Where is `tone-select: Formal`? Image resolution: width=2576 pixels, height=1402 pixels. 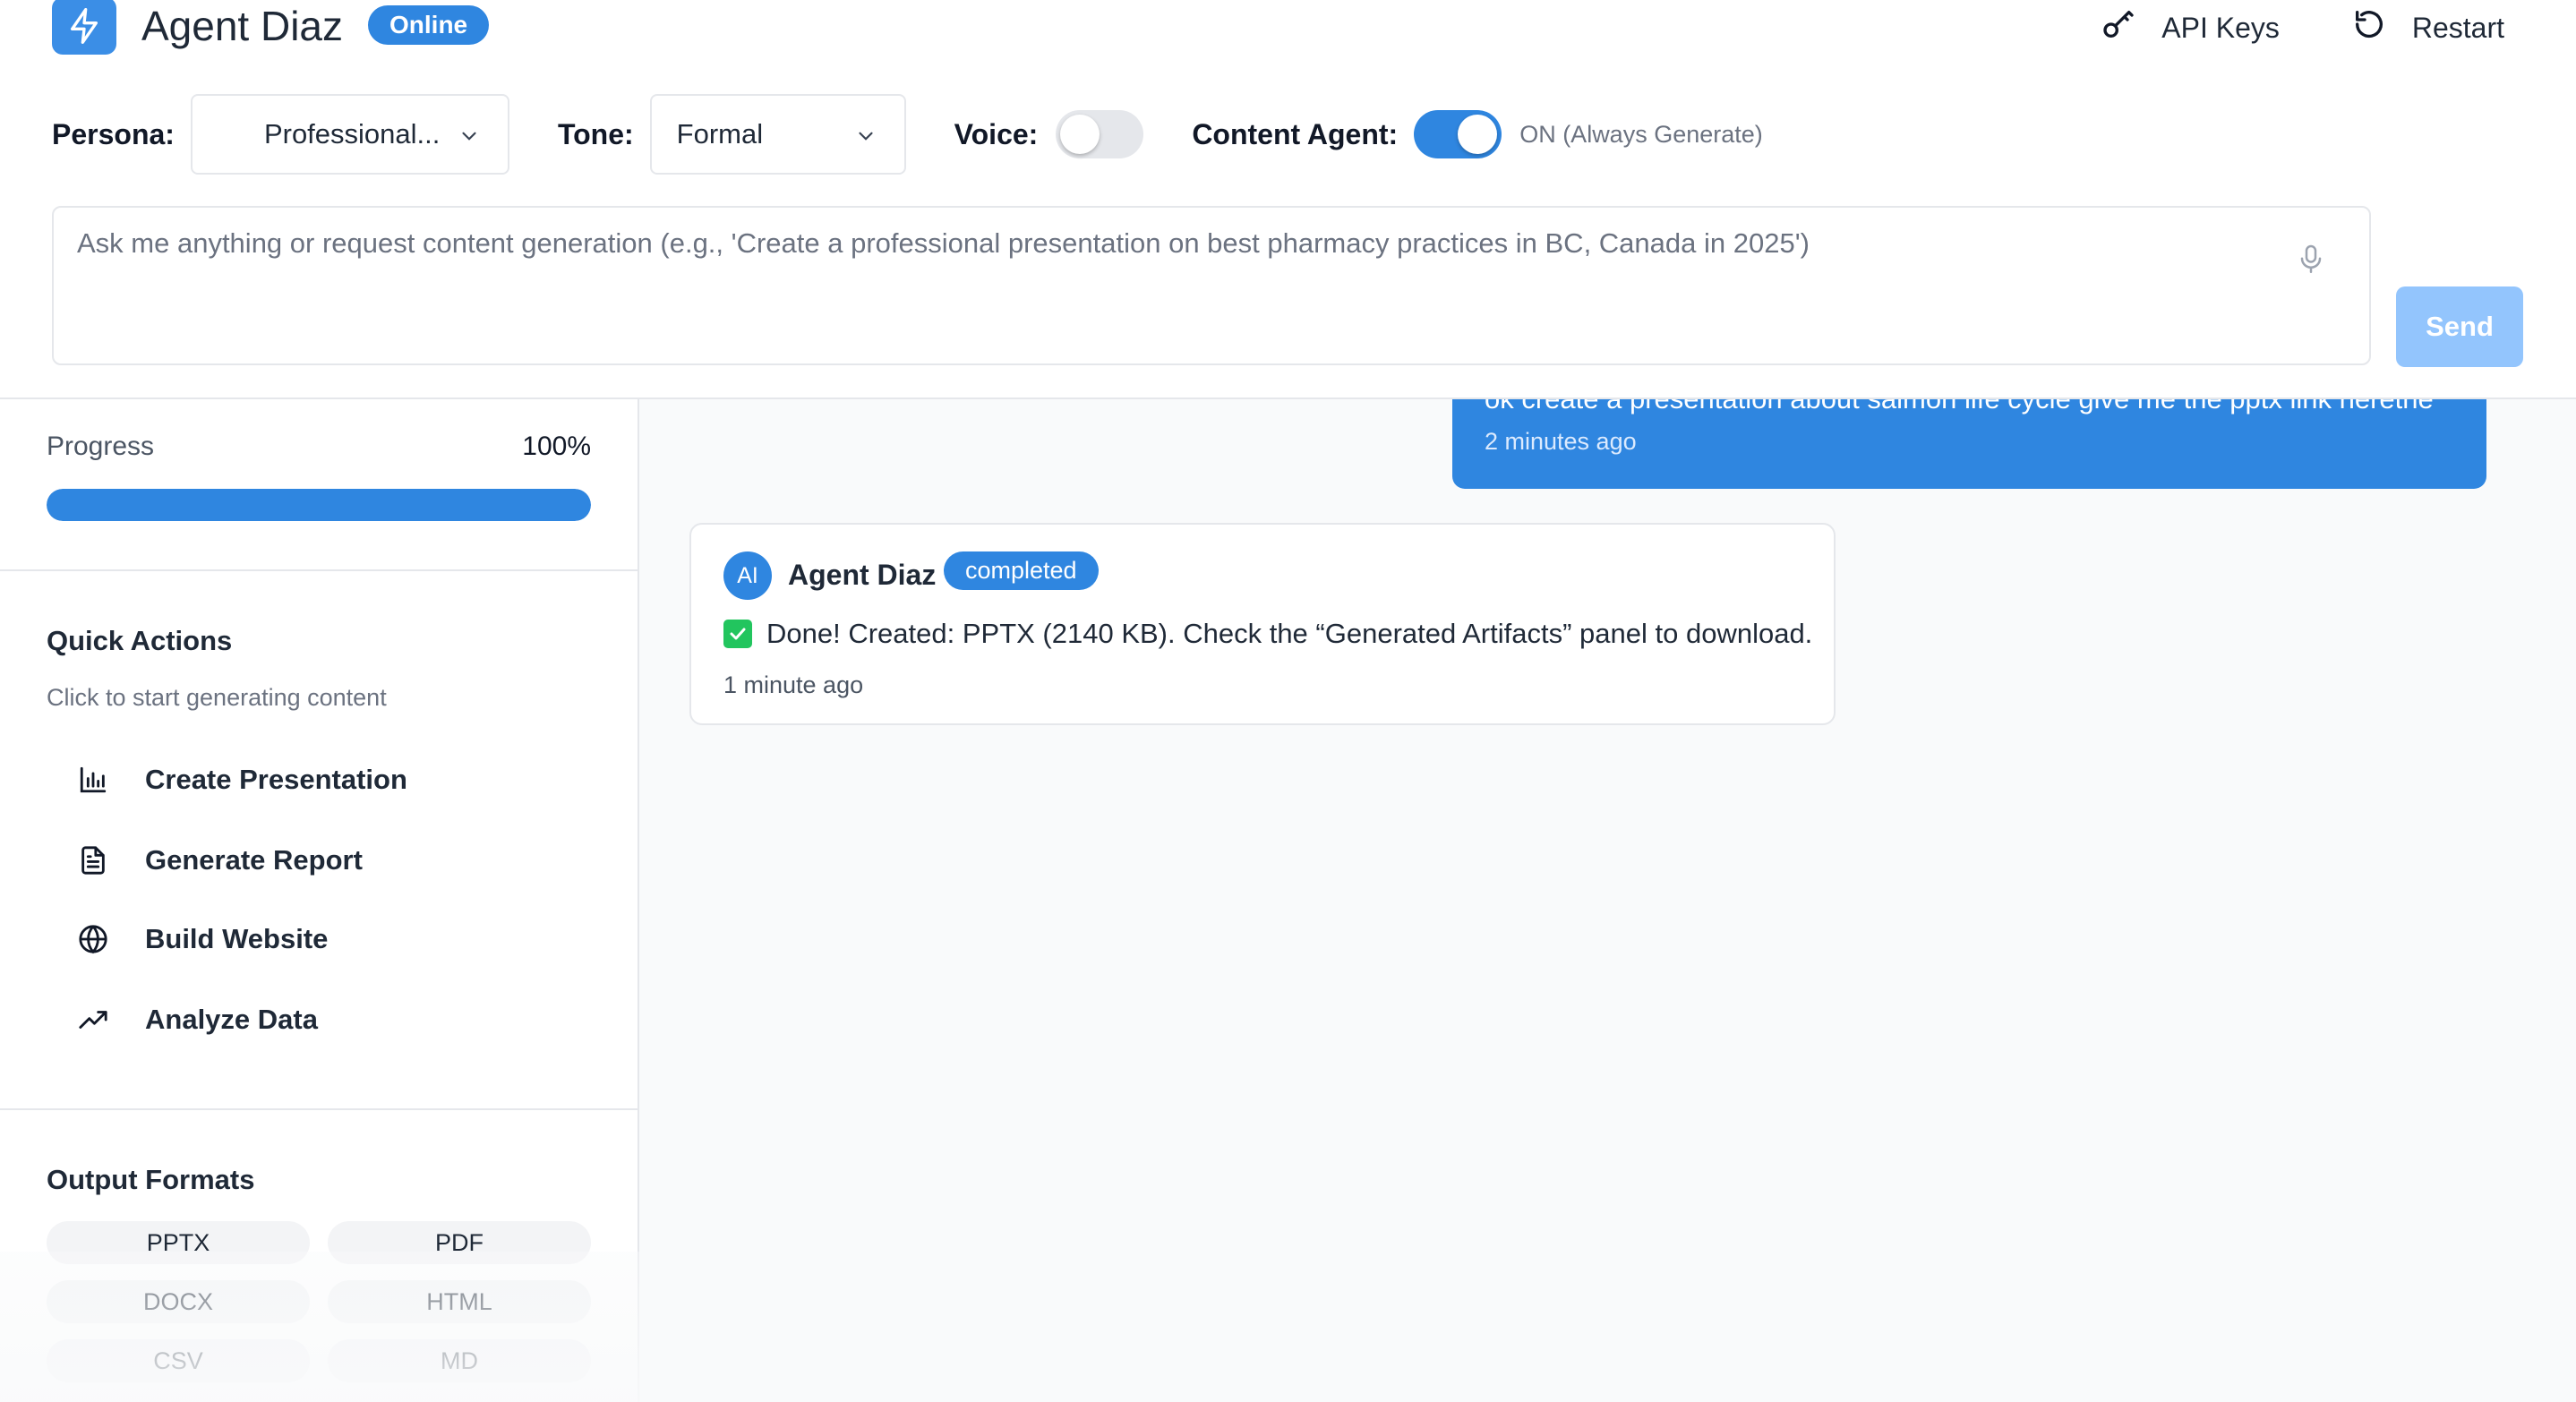 tone-select: Formal is located at coordinates (778, 134).